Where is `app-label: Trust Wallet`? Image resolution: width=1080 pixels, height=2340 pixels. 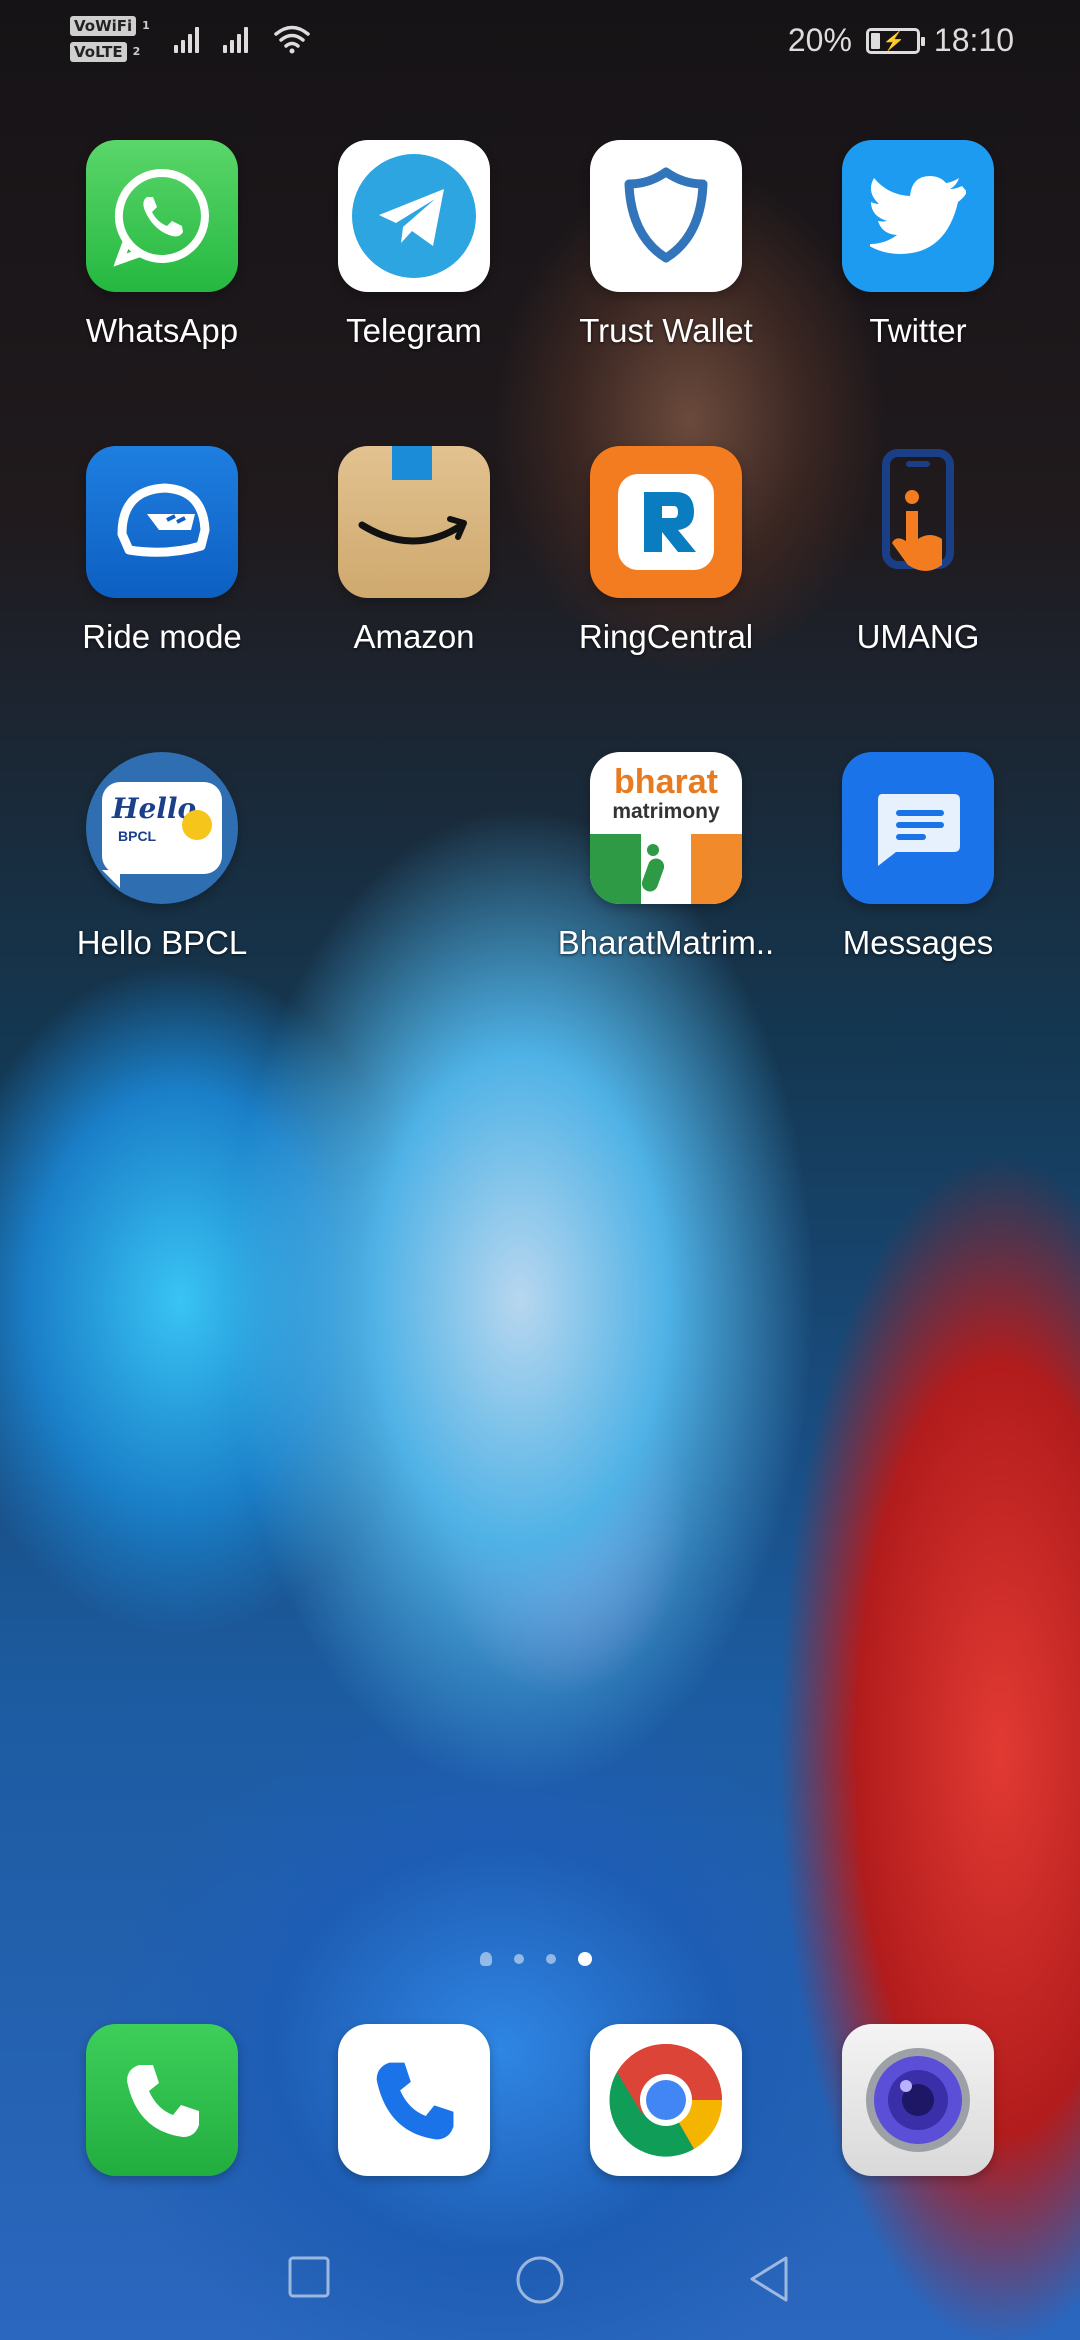
app-label: Trust Wallet is located at coordinates (666, 330).